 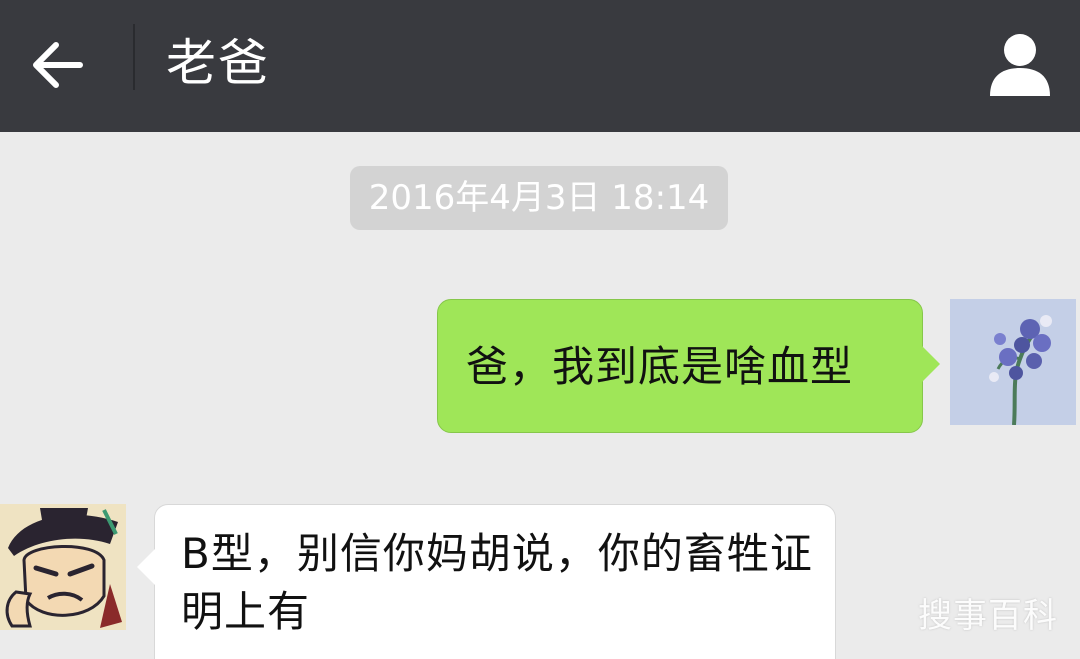 What do you see at coordinates (1013, 362) in the screenshot?
I see `flower-avatar-icon` at bounding box center [1013, 362].